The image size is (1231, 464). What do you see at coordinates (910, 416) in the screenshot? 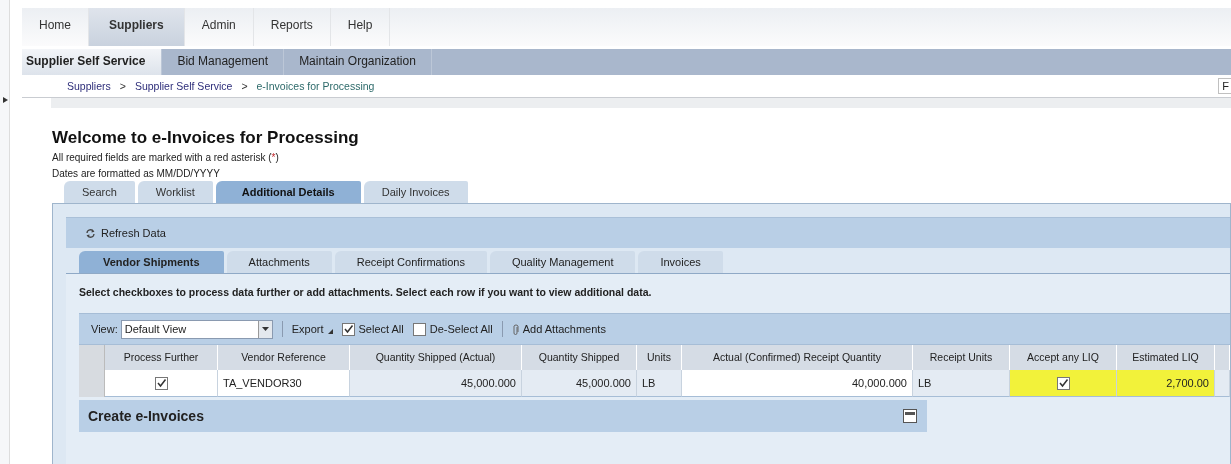
I see `collapse-icon` at bounding box center [910, 416].